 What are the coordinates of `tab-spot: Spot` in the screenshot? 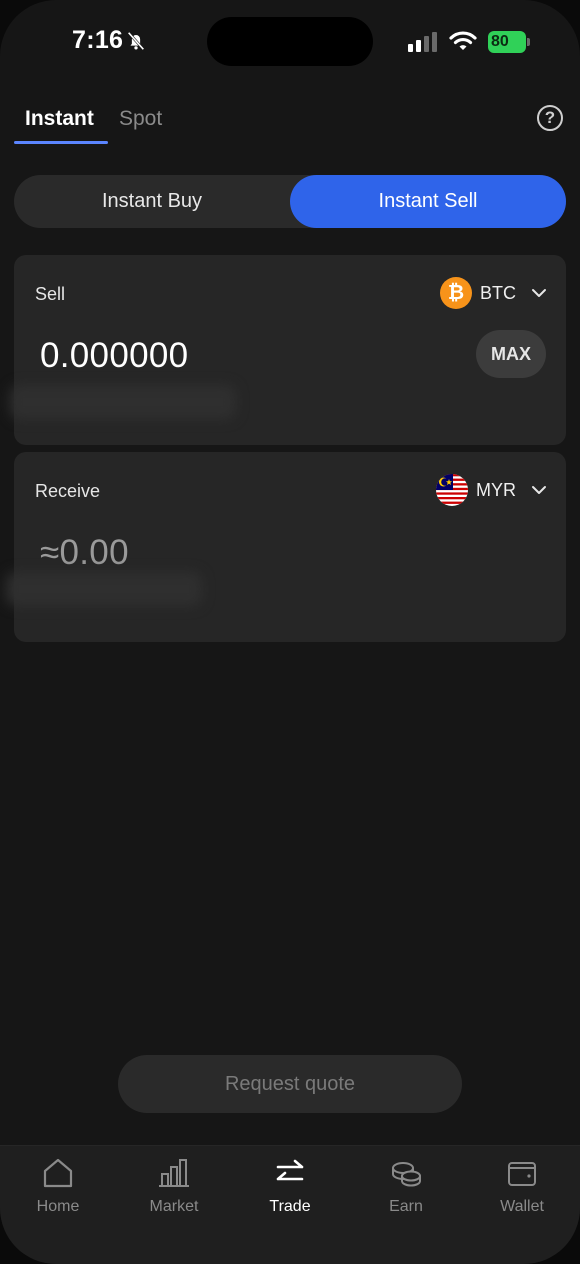 It's located at (140, 119).